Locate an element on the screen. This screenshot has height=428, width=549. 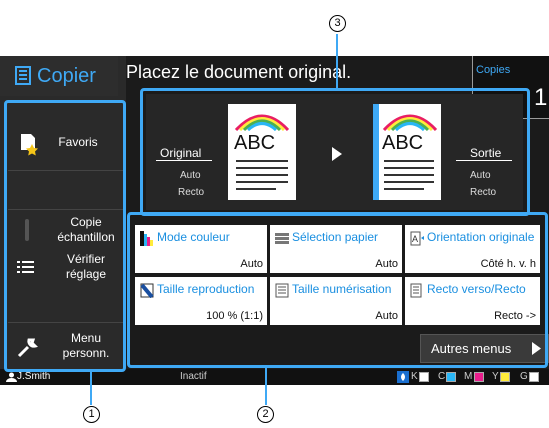
toner-m-level is located at coordinates (479, 377).